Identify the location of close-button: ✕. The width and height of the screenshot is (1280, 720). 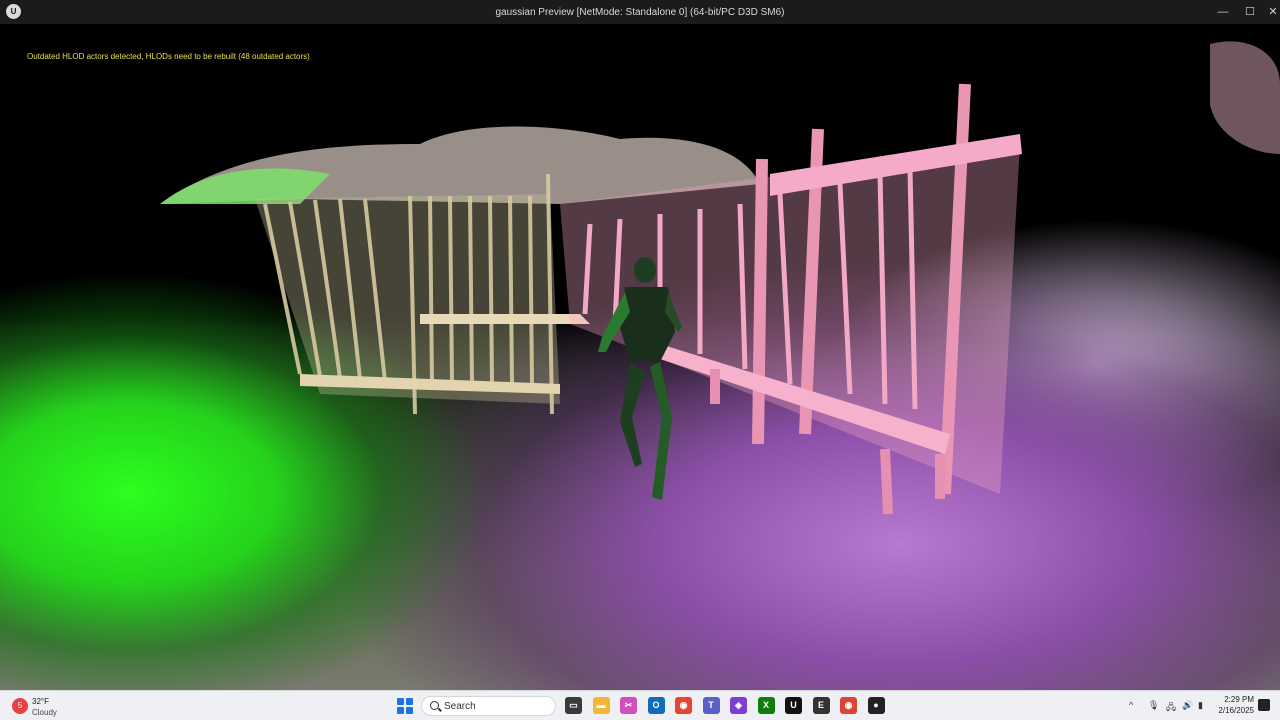
(1271, 12).